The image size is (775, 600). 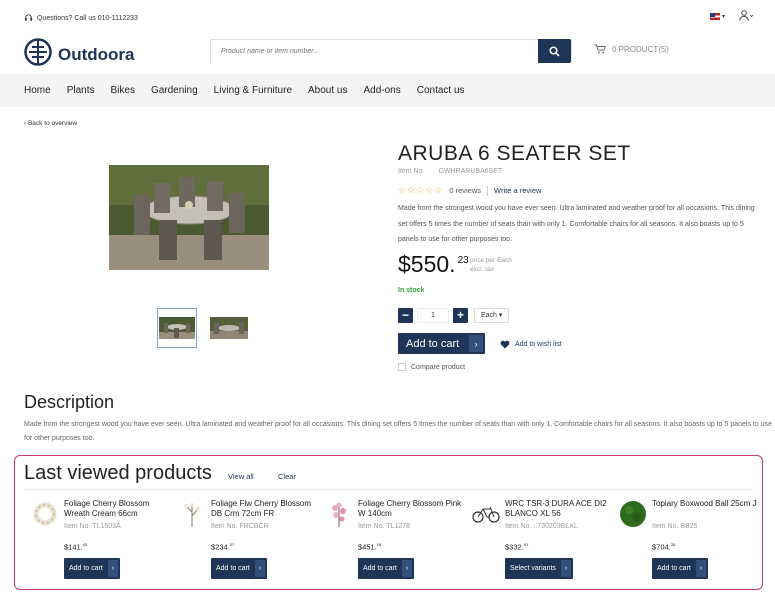 What do you see at coordinates (600, 49) in the screenshot?
I see `cart-icon` at bounding box center [600, 49].